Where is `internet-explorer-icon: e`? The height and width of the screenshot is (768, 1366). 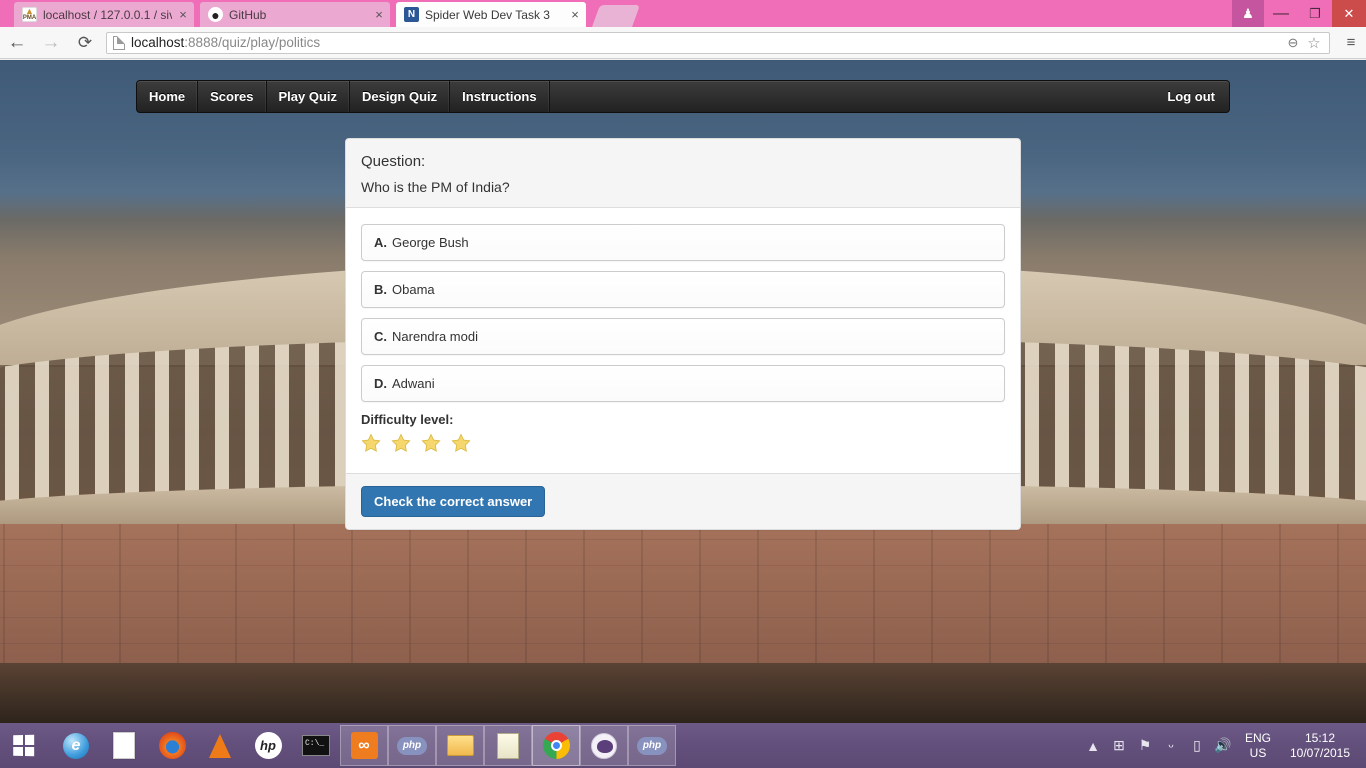 internet-explorer-icon: e is located at coordinates (76, 745).